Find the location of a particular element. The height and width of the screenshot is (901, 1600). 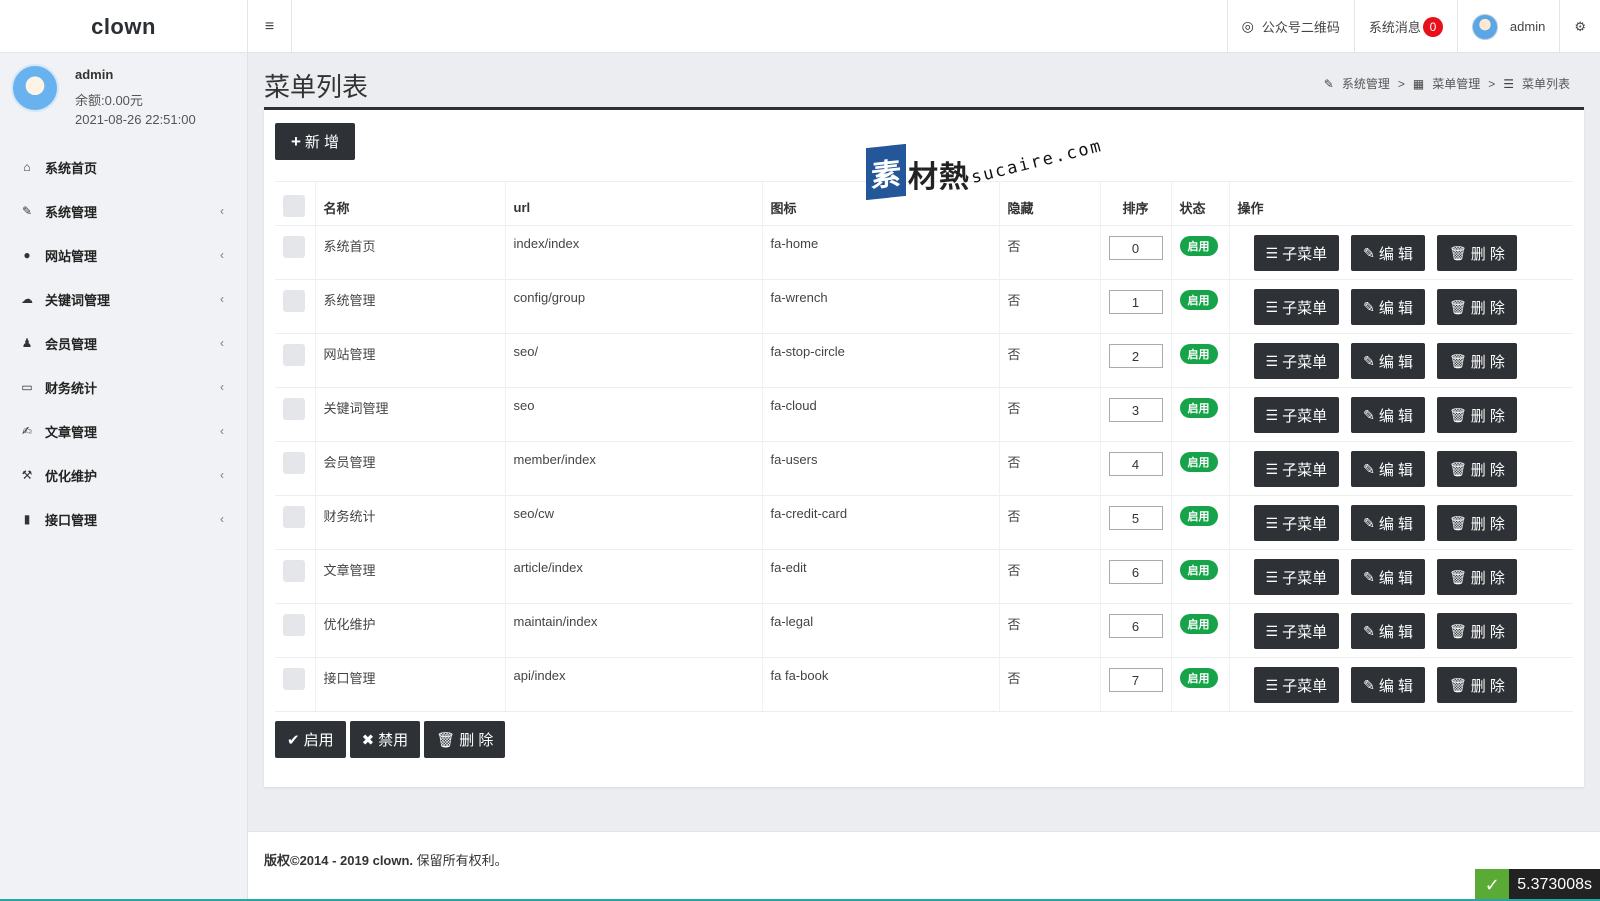

row-name: 接口管理 is located at coordinates (409, 684).